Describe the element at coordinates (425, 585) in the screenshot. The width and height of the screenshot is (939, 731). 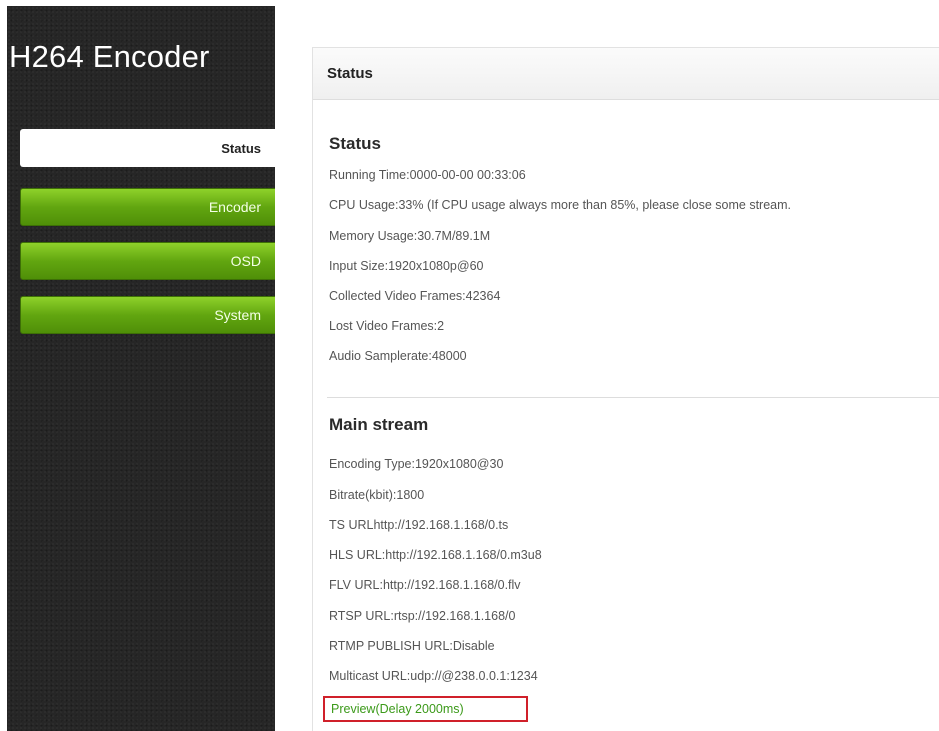
I see `flv-url: FLV URL:http://192.168.1.168/0.flv` at that location.